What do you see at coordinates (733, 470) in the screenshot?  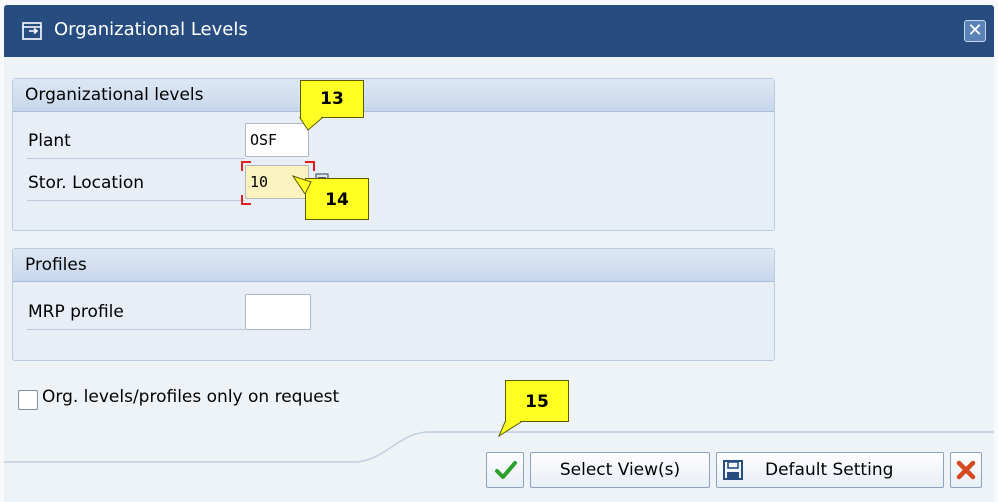 I see `save-icon` at bounding box center [733, 470].